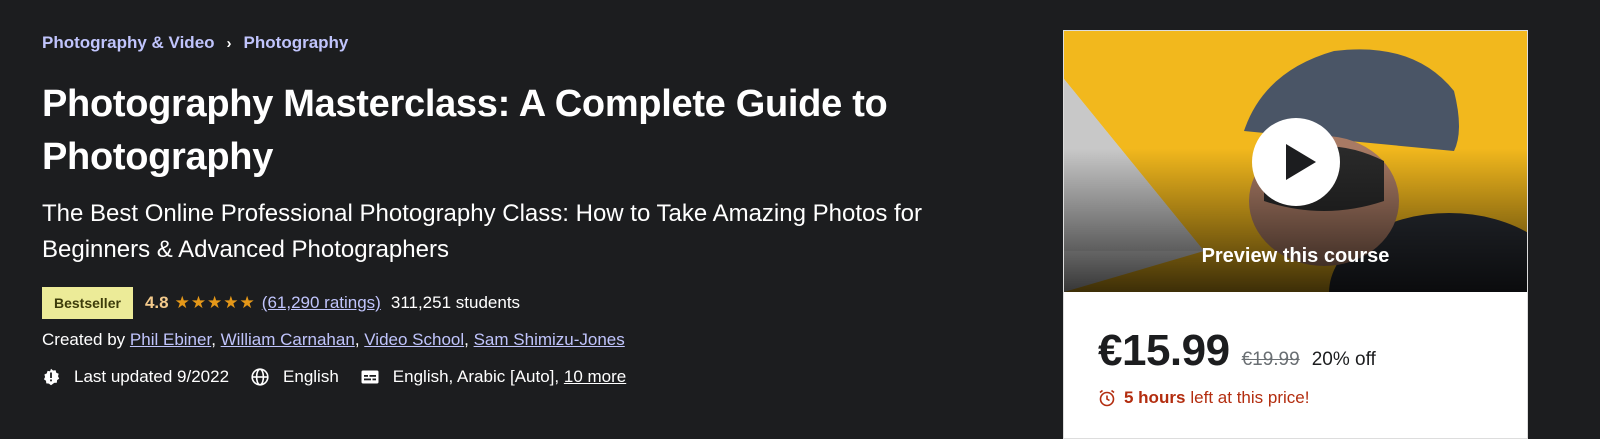 This screenshot has width=1600, height=439. What do you see at coordinates (414, 339) in the screenshot?
I see `instructor-link: Video School` at bounding box center [414, 339].